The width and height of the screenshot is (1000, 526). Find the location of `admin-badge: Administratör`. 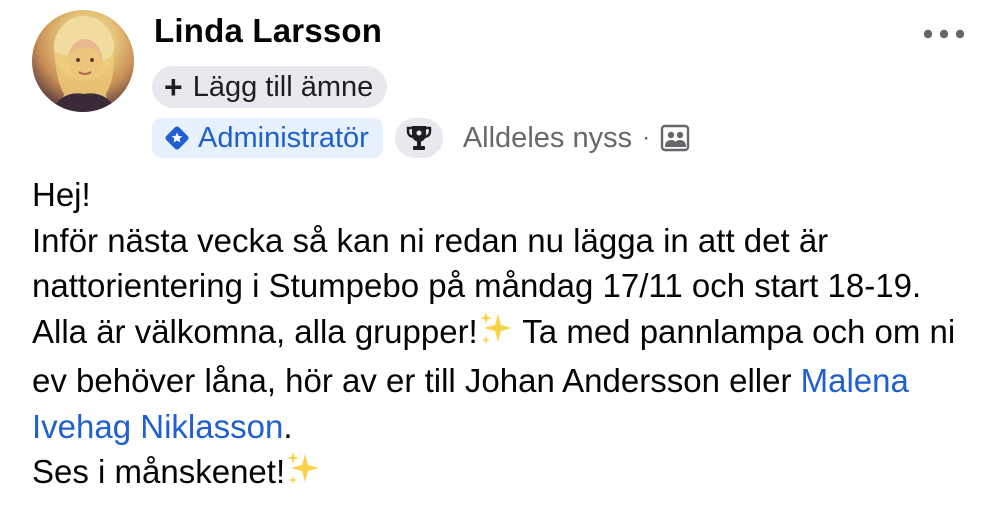

admin-badge: Administratör is located at coordinates (267, 138).